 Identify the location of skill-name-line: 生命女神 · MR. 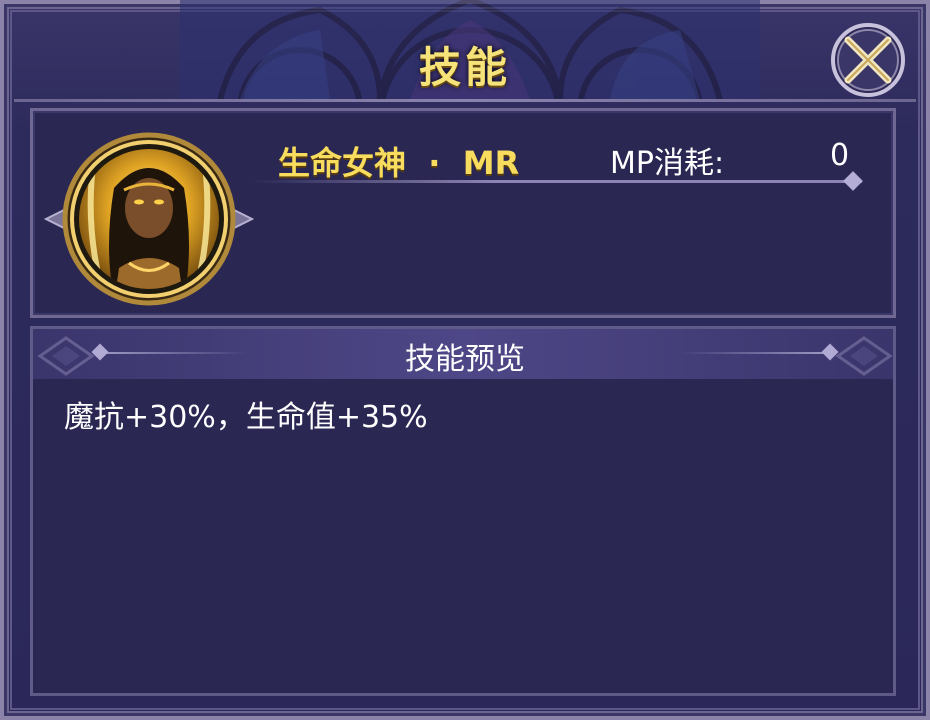
(398, 161).